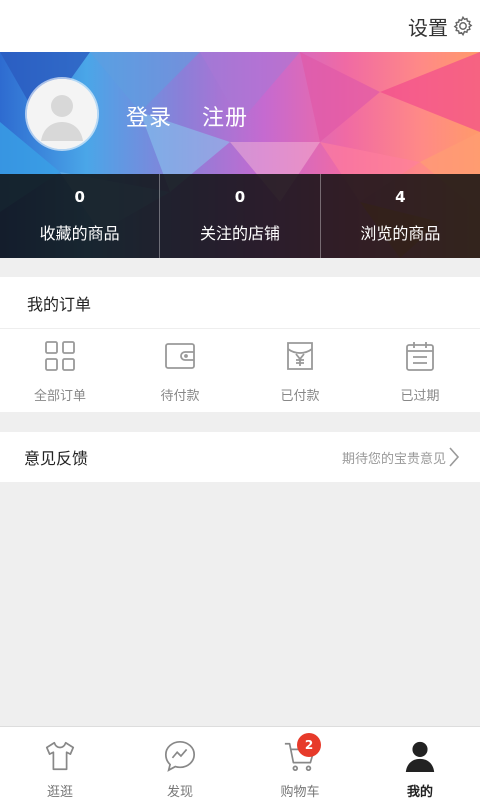 The height and width of the screenshot is (800, 480). Describe the element at coordinates (79, 233) in the screenshot. I see `stat-label: 收藏的商品` at that location.